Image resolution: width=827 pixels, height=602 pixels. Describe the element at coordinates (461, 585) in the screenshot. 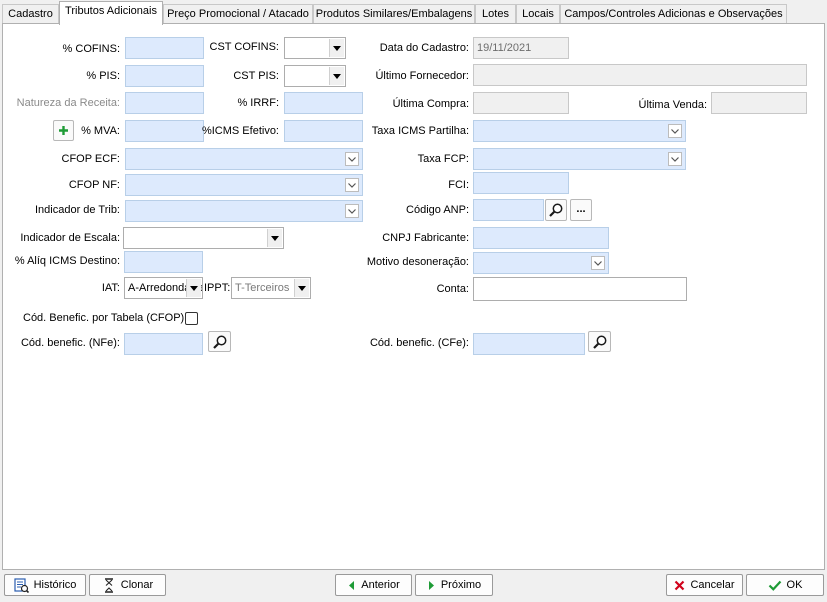

I see `proximo-label: Próximo` at that location.